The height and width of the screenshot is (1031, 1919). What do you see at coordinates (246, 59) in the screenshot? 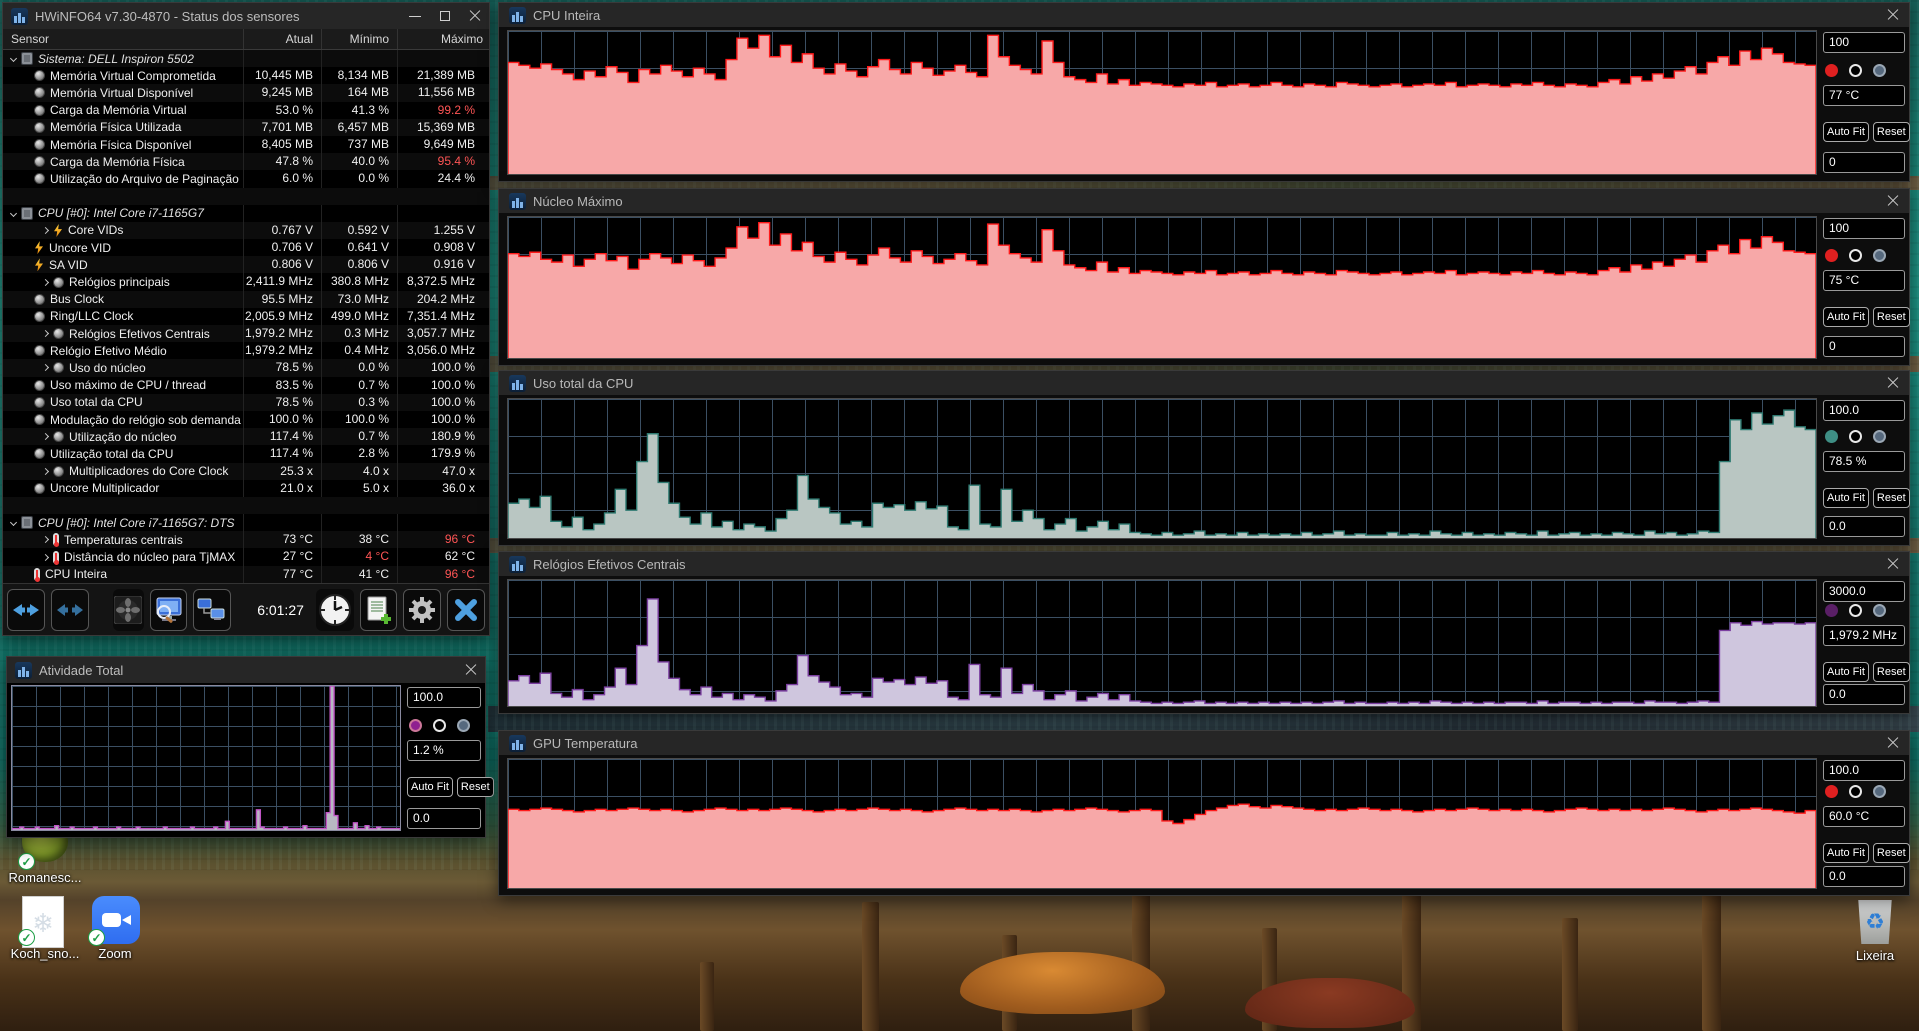
I see `sensor-group-row: Sistema: DELL Inspiron 5502` at bounding box center [246, 59].